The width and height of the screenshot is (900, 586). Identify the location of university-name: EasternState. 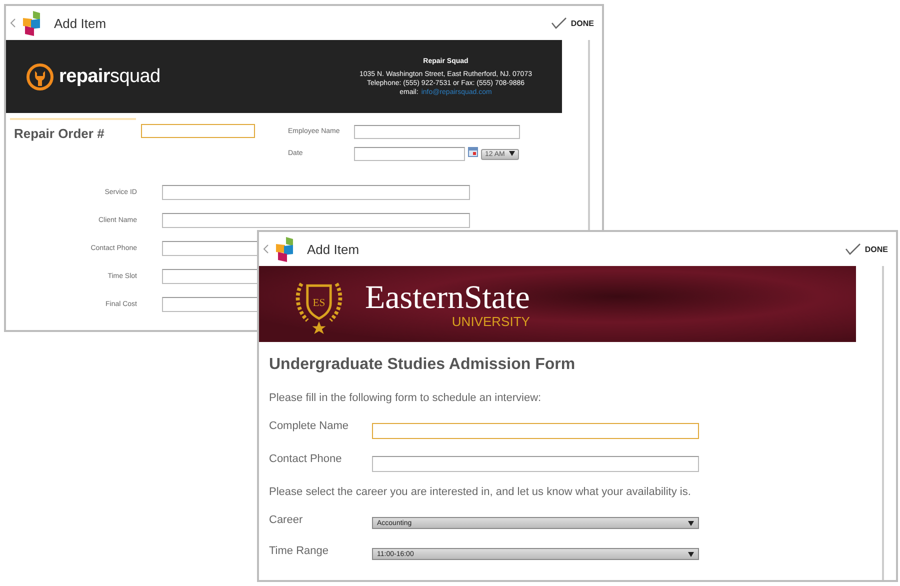
(447, 297).